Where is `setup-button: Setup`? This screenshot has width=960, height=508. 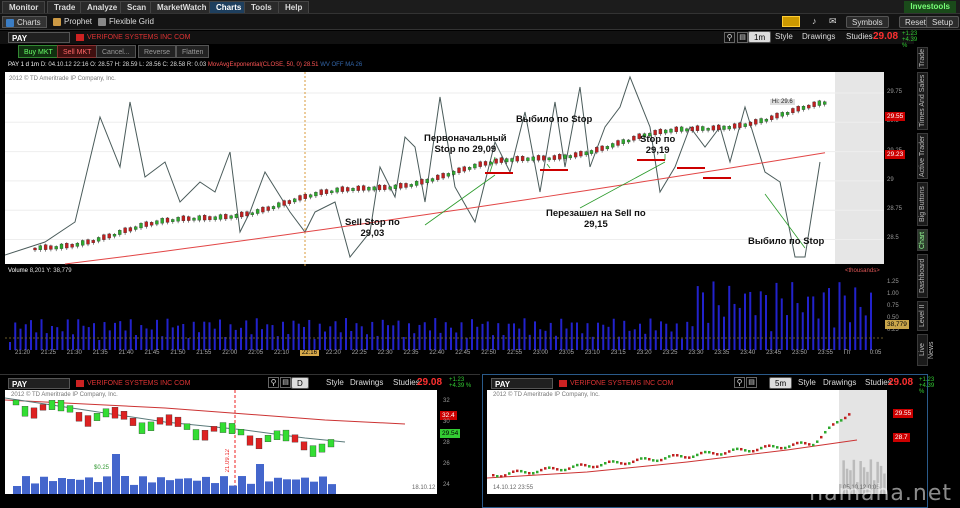
setup-button: Setup is located at coordinates (942, 22).